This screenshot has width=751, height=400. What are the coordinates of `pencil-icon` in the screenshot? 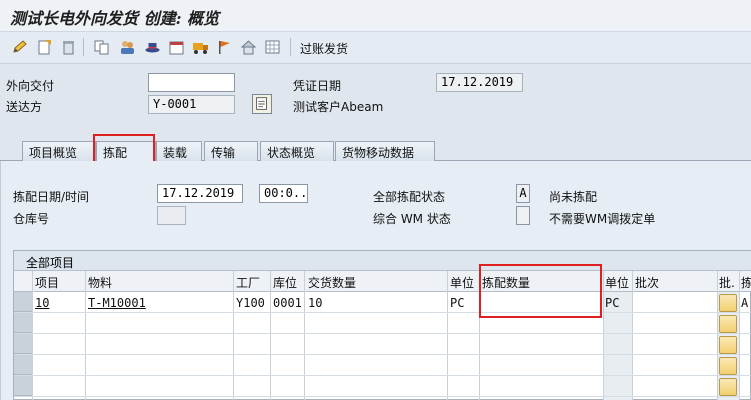 It's located at (19, 47).